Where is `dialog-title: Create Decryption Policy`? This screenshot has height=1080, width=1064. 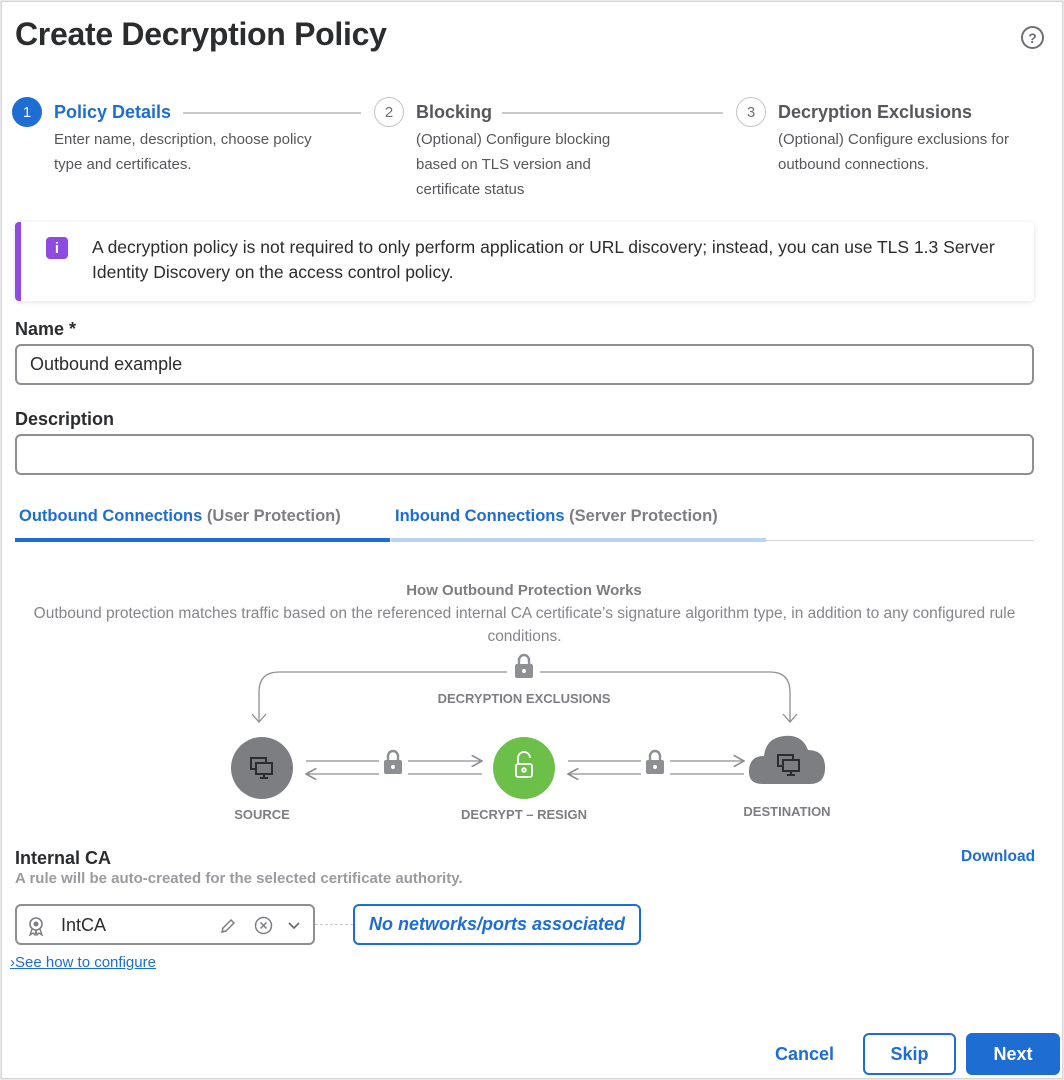 dialog-title: Create Decryption Policy is located at coordinates (201, 34).